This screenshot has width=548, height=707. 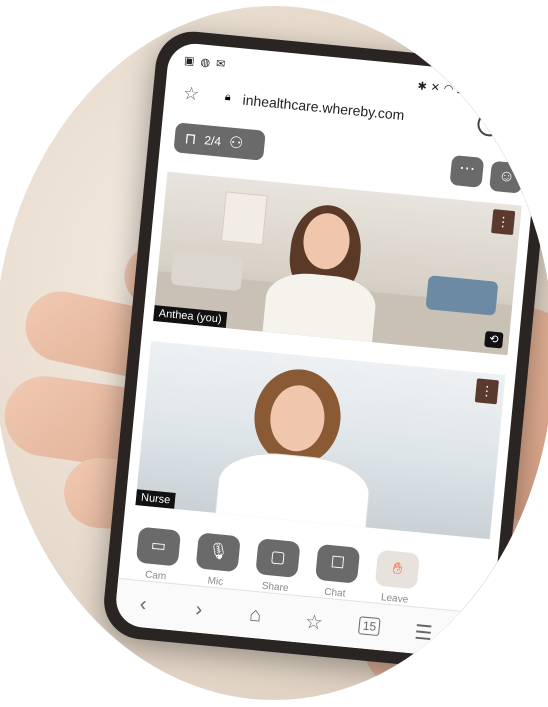 What do you see at coordinates (255, 616) in the screenshot?
I see `home-icon: ⌂` at bounding box center [255, 616].